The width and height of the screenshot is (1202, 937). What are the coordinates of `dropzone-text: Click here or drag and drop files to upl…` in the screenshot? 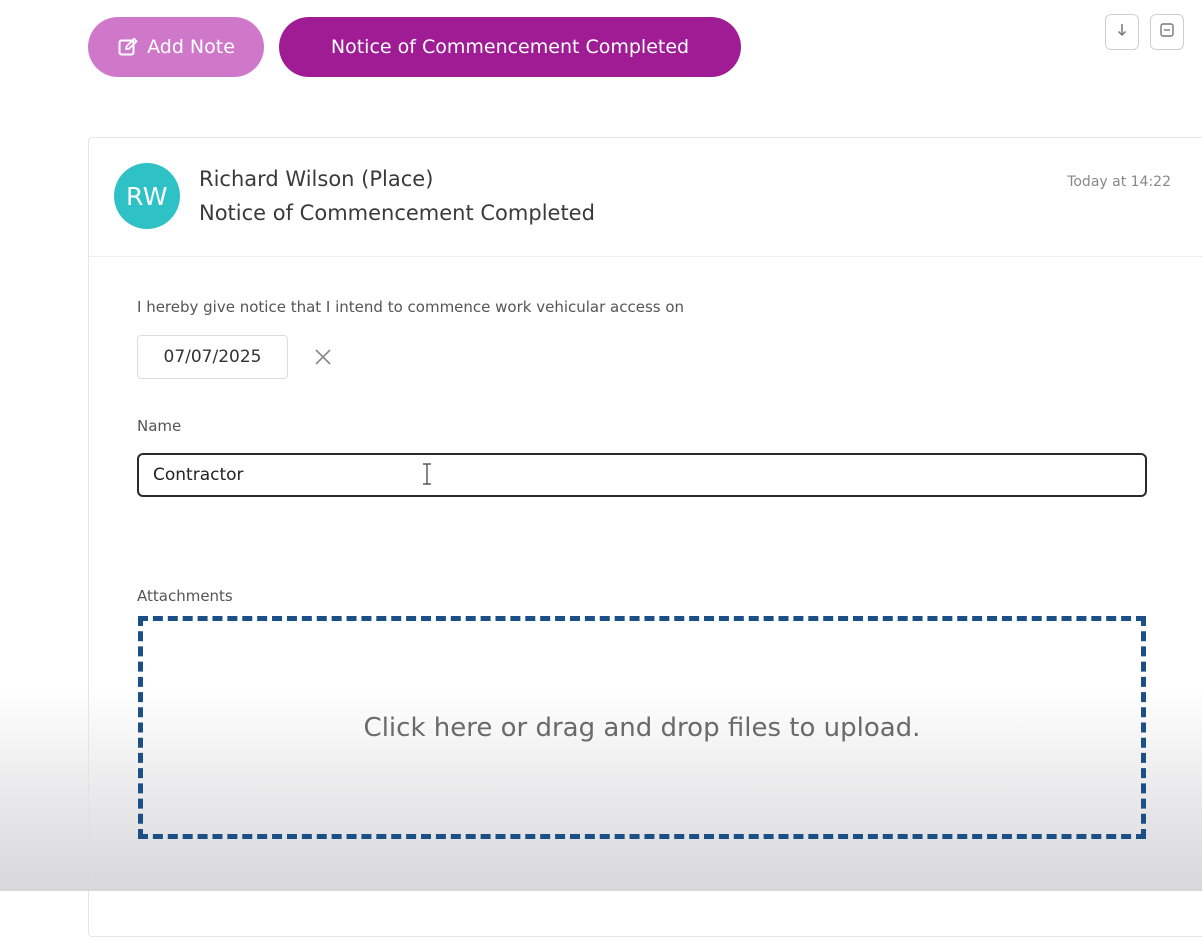 It's located at (642, 727).